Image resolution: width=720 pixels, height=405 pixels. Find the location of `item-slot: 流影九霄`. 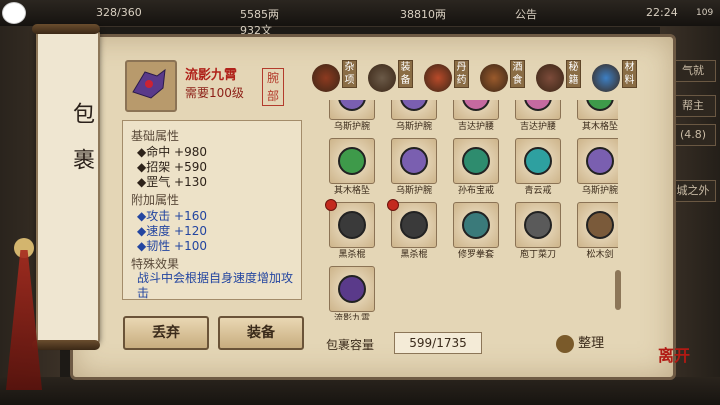

item-slot: 流影九霄 is located at coordinates (352, 293).